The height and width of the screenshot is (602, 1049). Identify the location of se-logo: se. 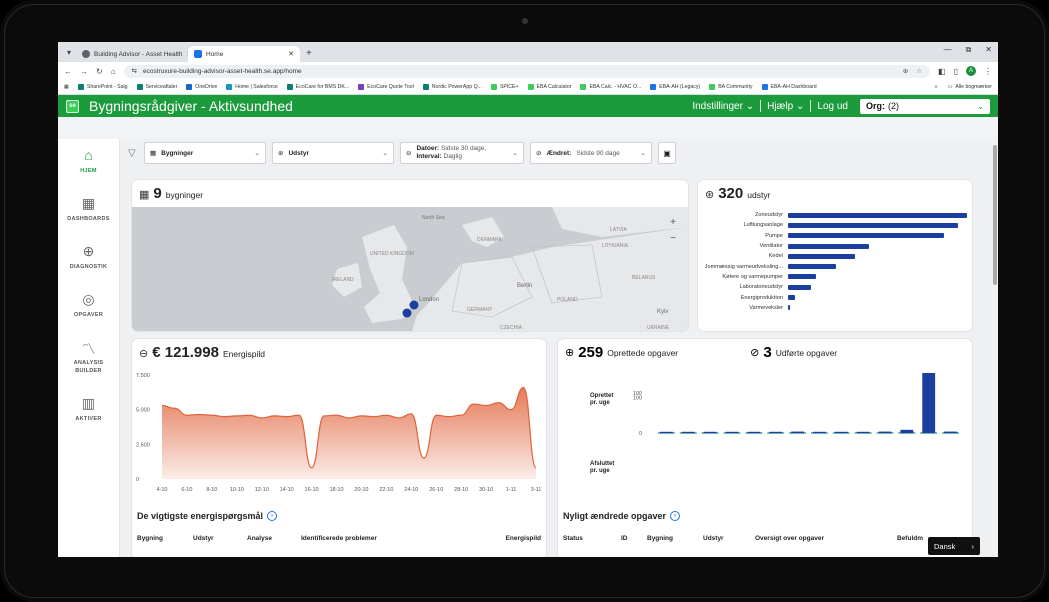
(72, 106).